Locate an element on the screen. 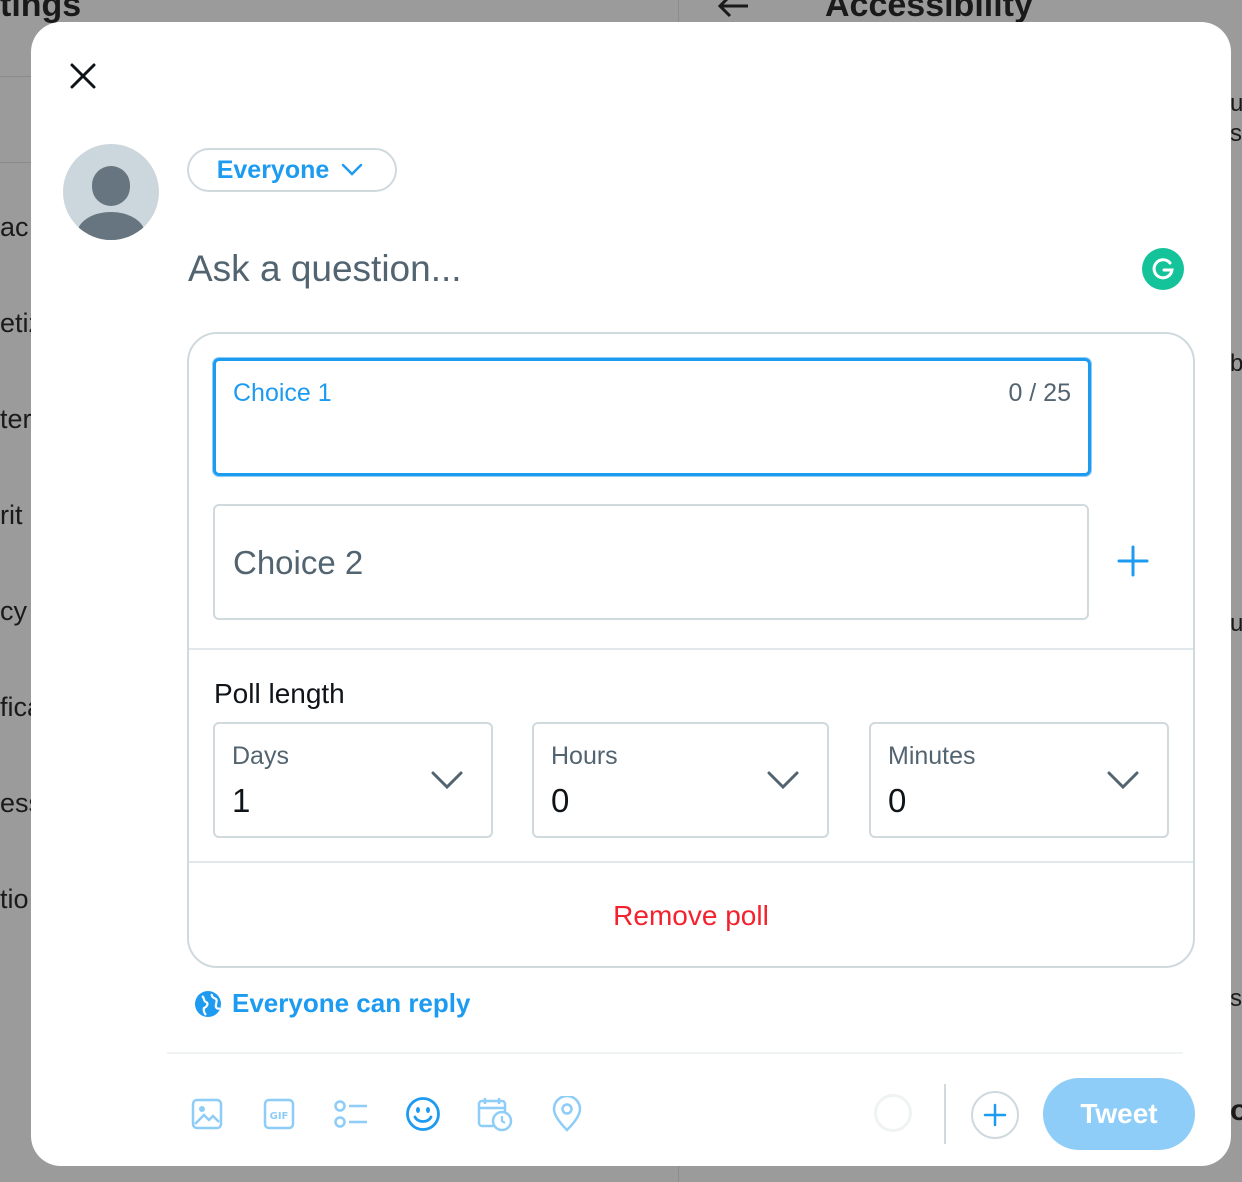 The height and width of the screenshot is (1182, 1242). background-fragment-right: b is located at coordinates (1236, 363).